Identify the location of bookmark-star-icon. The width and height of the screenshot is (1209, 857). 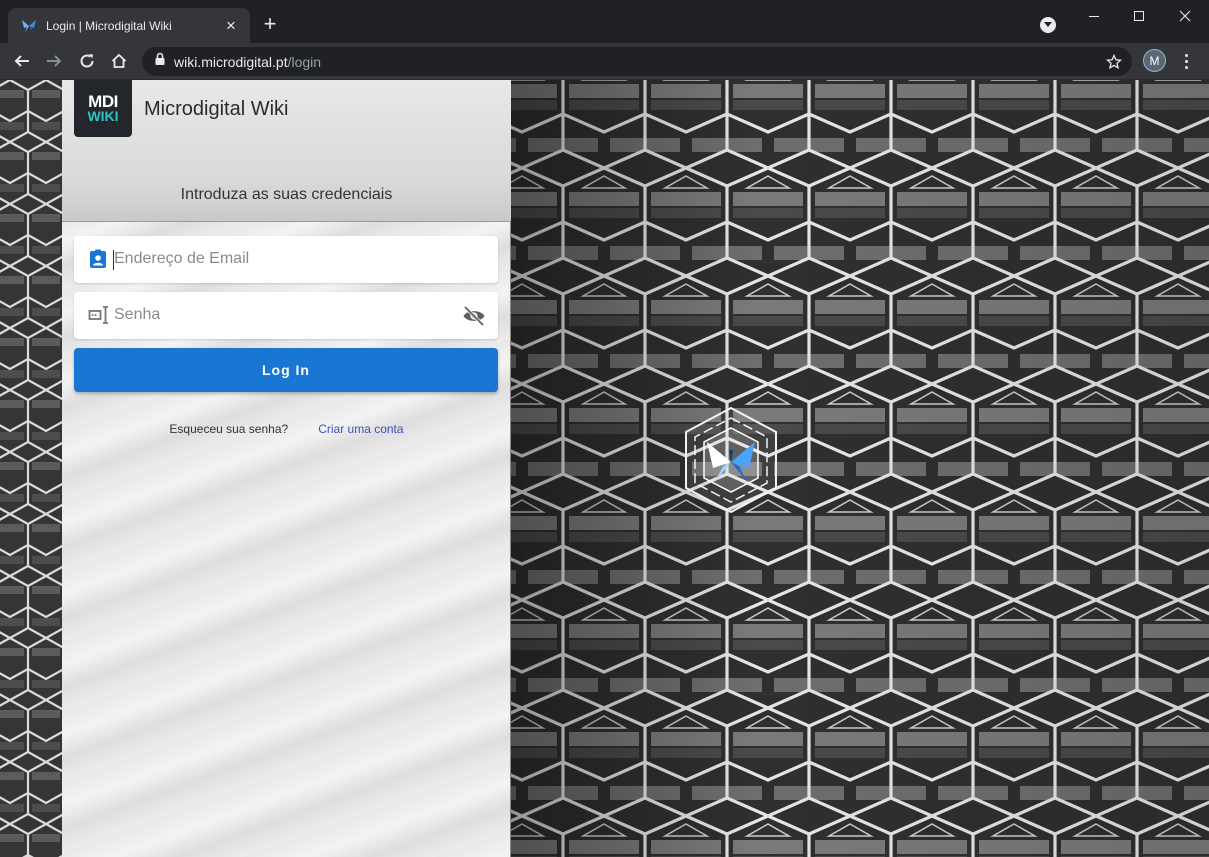
(1114, 62).